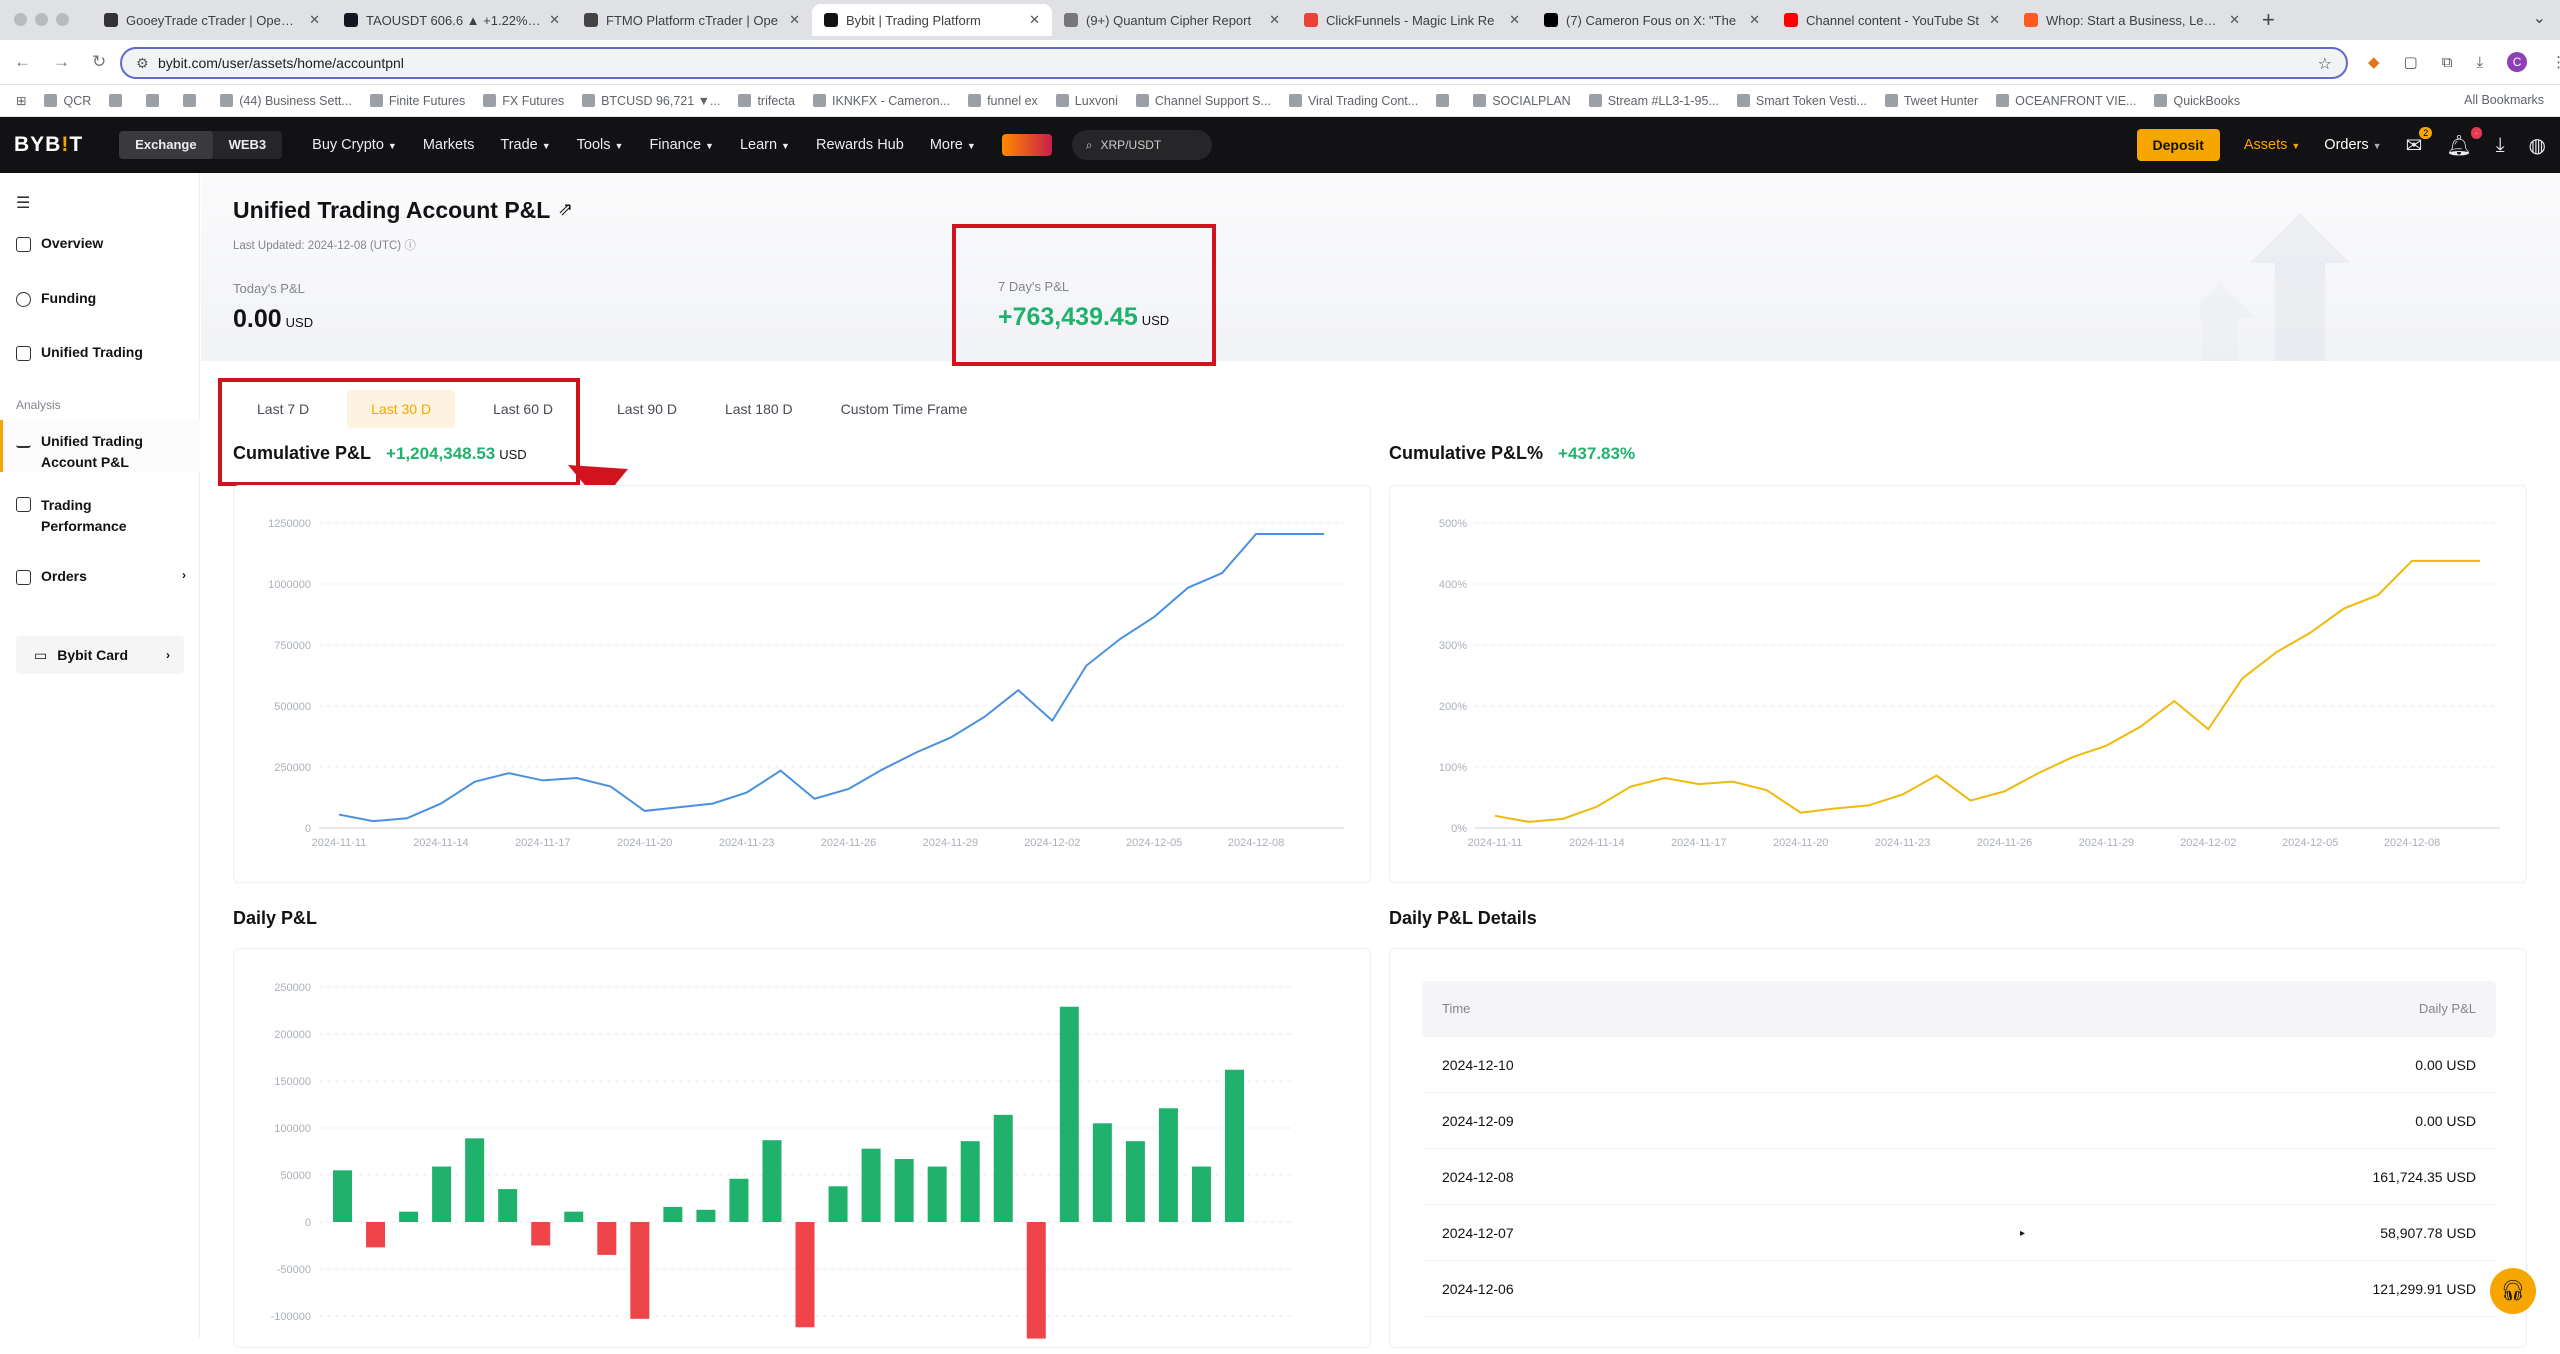 The image size is (2560, 1354). Describe the element at coordinates (2411, 62) in the screenshot. I see `extension-icon: ▢` at that location.